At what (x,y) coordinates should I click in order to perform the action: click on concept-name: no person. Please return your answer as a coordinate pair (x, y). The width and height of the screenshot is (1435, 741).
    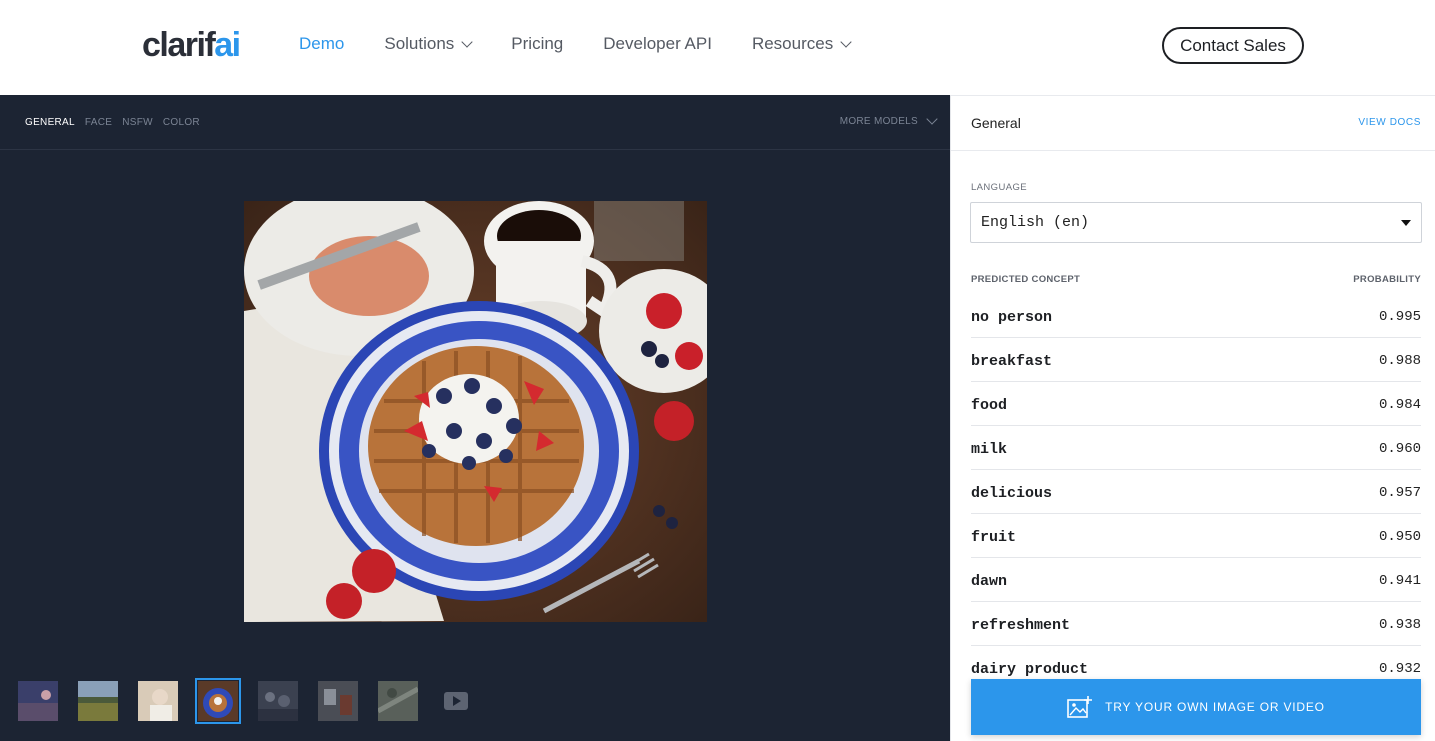
    Looking at the image, I should click on (1012, 317).